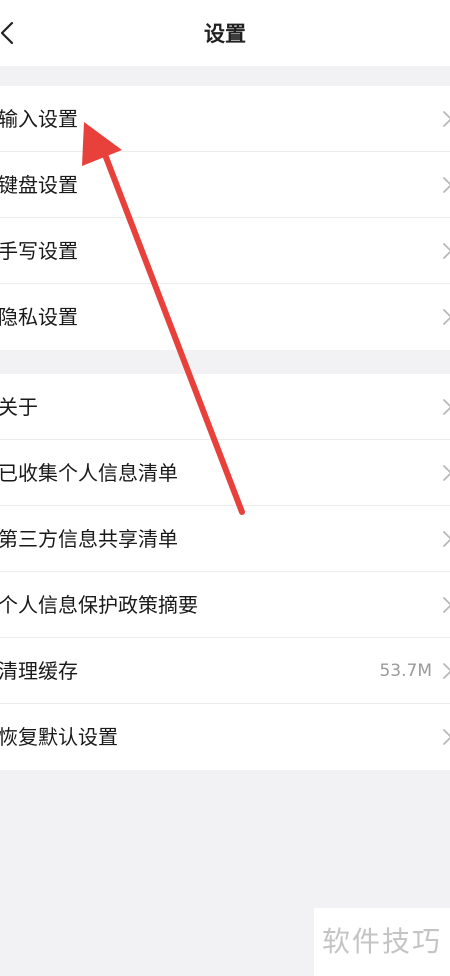  I want to click on settings-item-label: 关于, so click(19, 407).